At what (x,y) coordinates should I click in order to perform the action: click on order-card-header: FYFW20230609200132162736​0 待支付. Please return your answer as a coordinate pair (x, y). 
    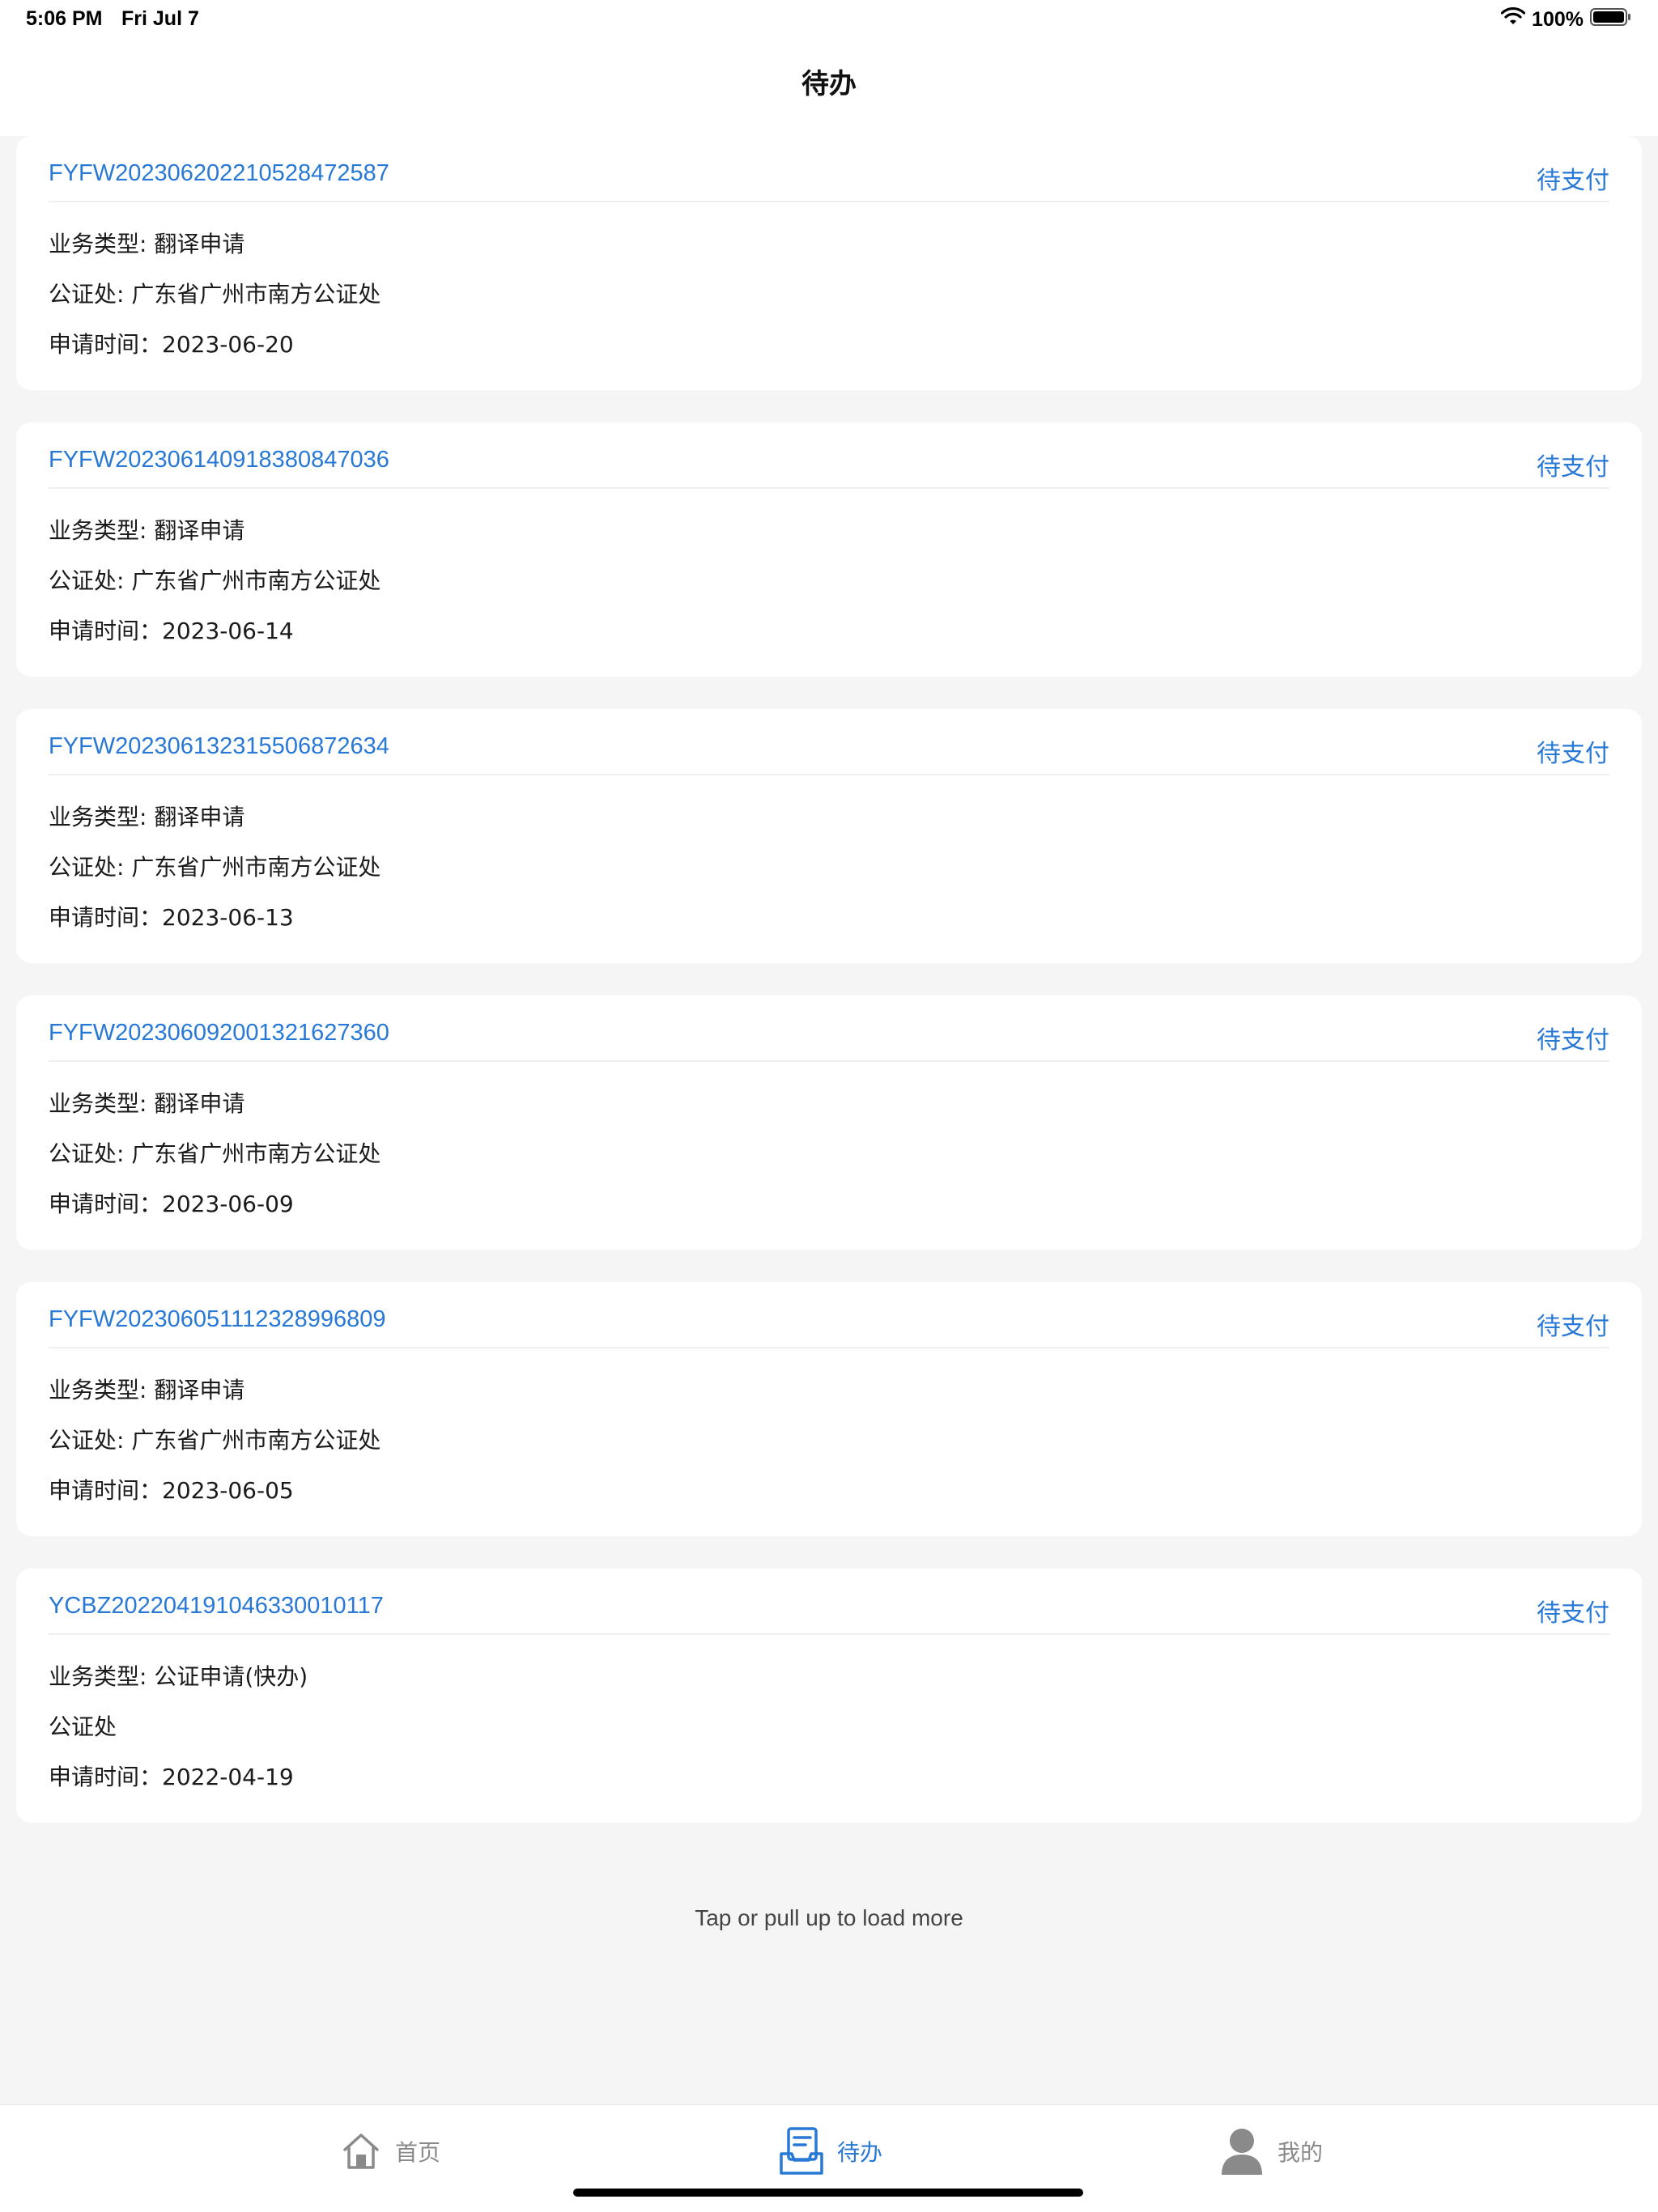
    Looking at the image, I should click on (829, 1029).